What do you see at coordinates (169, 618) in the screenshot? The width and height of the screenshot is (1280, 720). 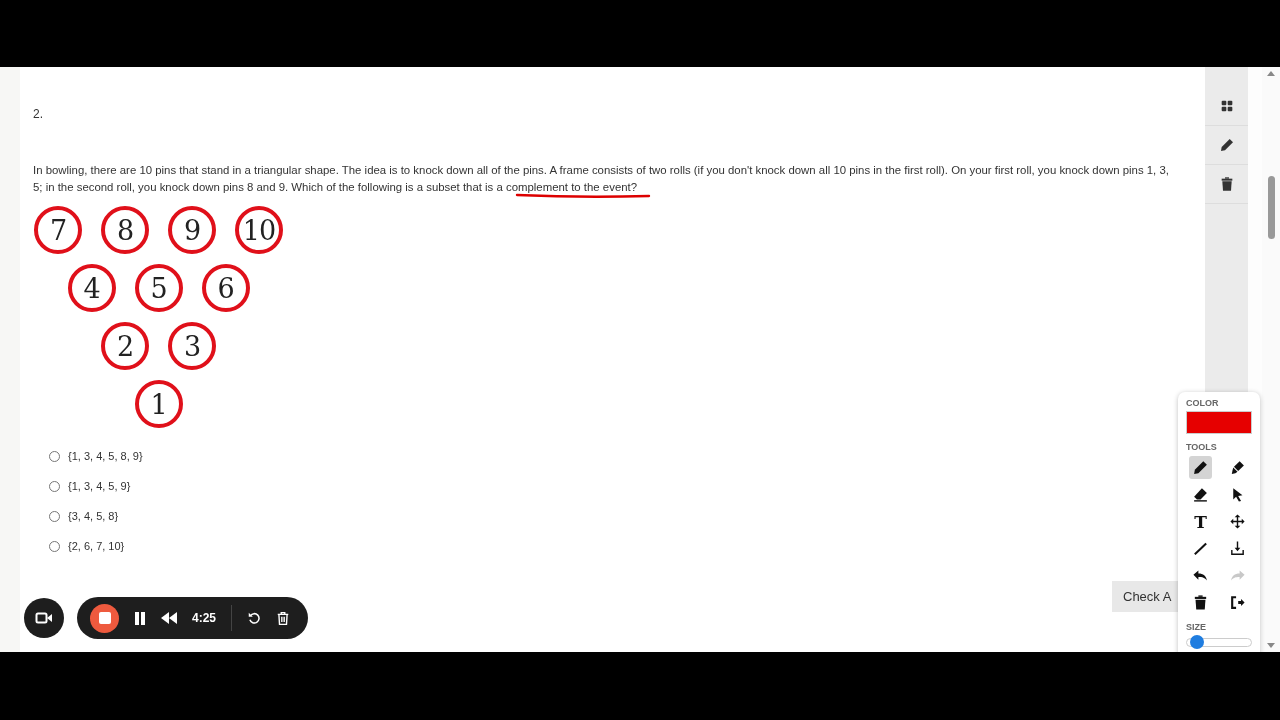 I see `rewind-icon` at bounding box center [169, 618].